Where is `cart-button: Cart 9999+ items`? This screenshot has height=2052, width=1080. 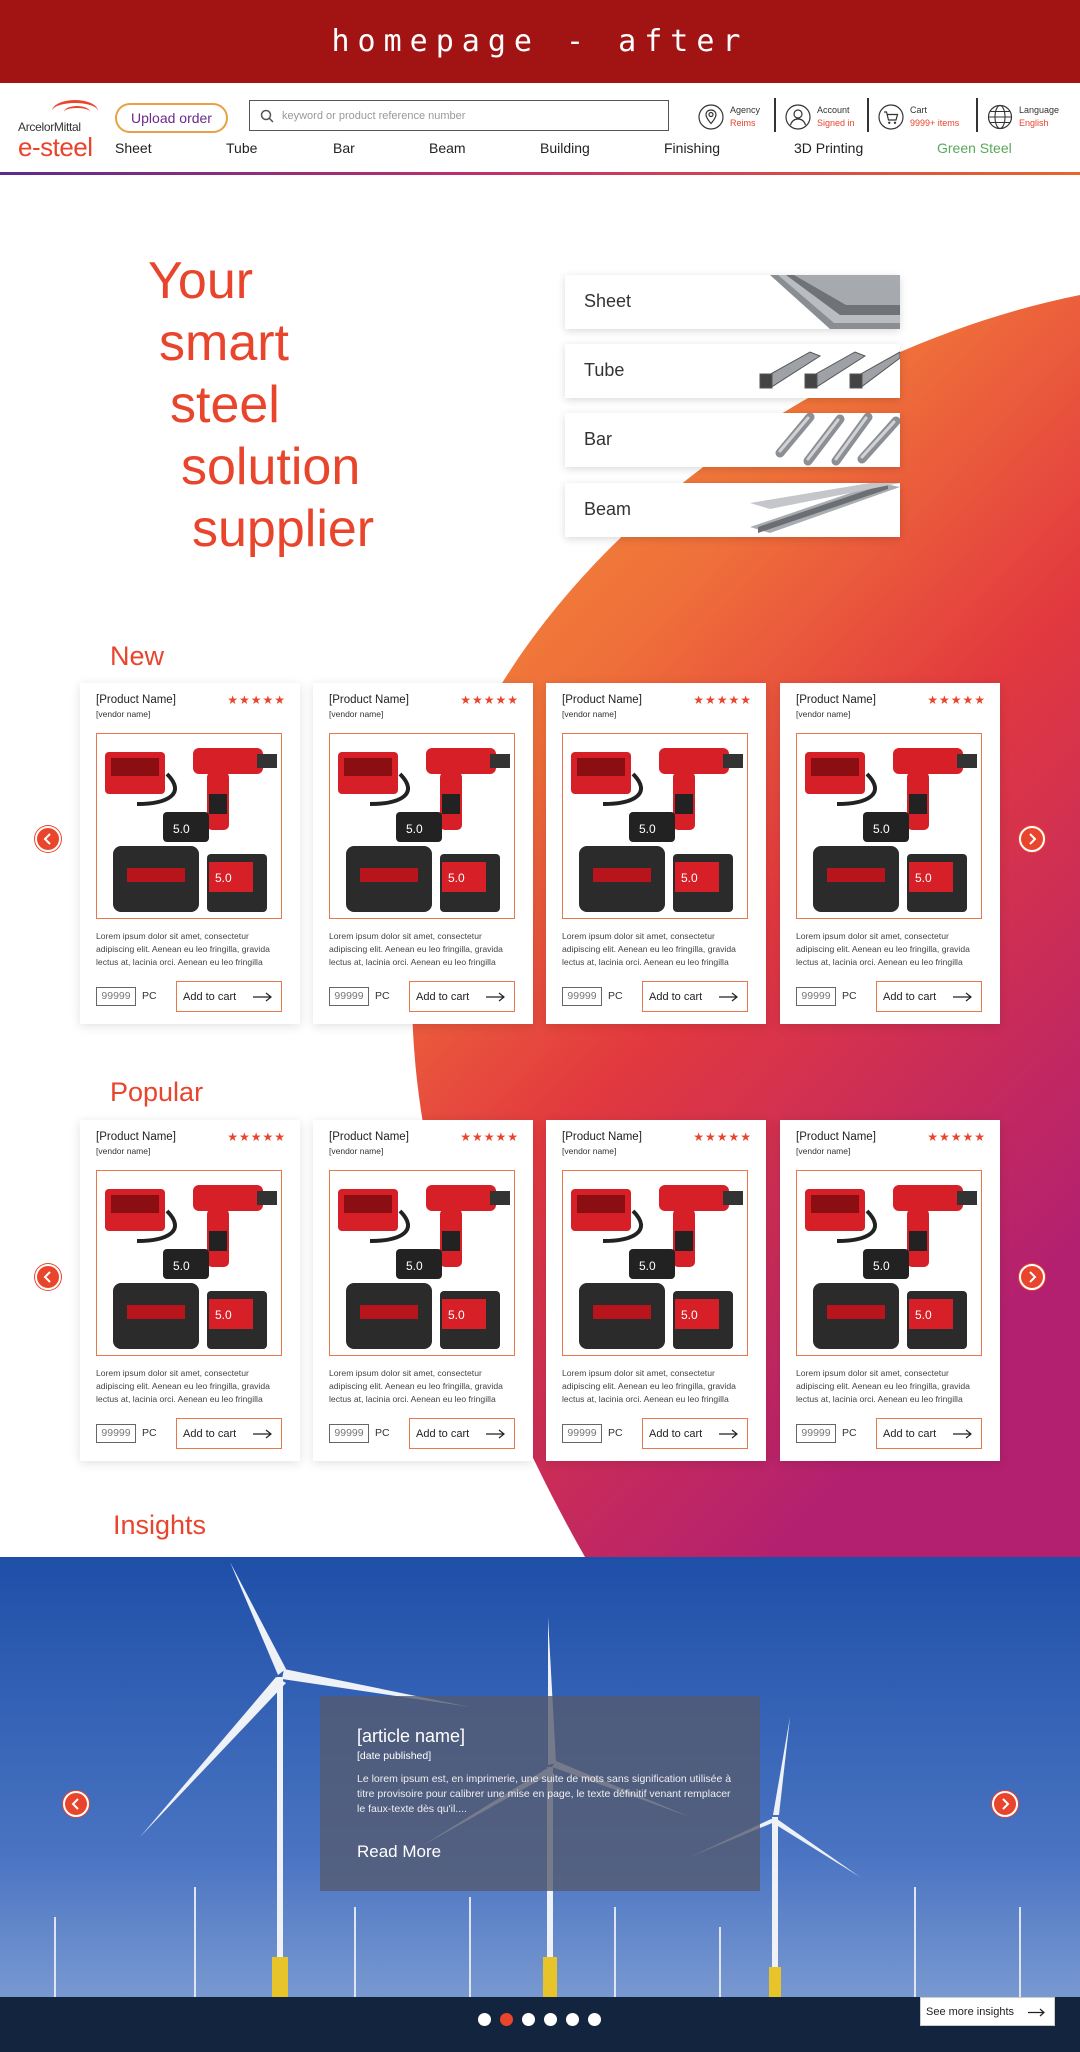 cart-button: Cart 9999+ items is located at coordinates (918, 117).